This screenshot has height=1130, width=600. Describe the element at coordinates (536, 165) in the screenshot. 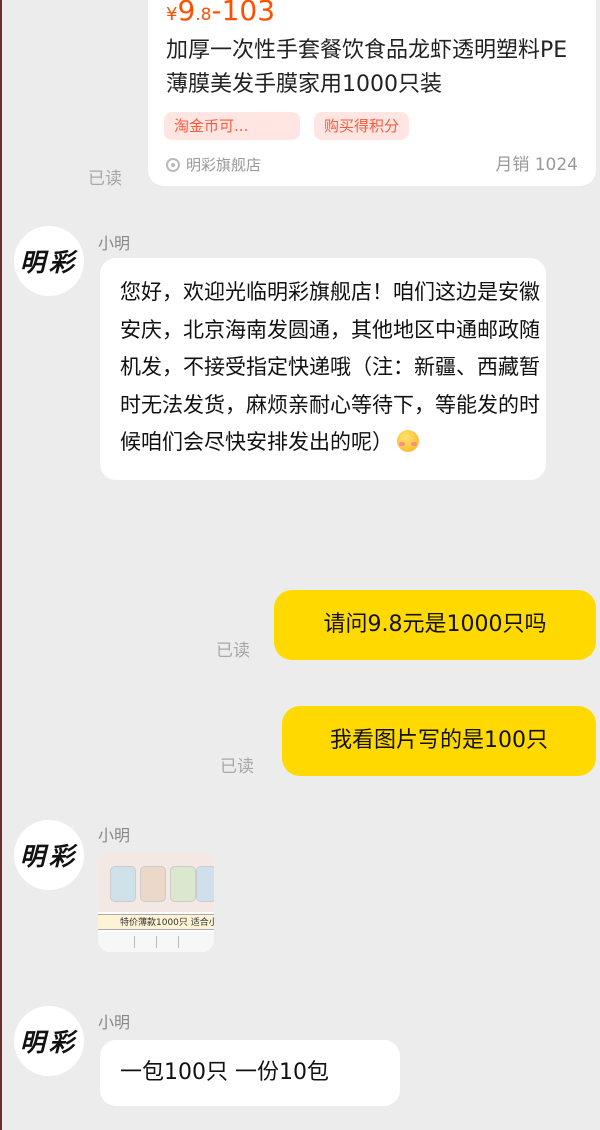

I see `monthly-sales: 月销 1024` at that location.